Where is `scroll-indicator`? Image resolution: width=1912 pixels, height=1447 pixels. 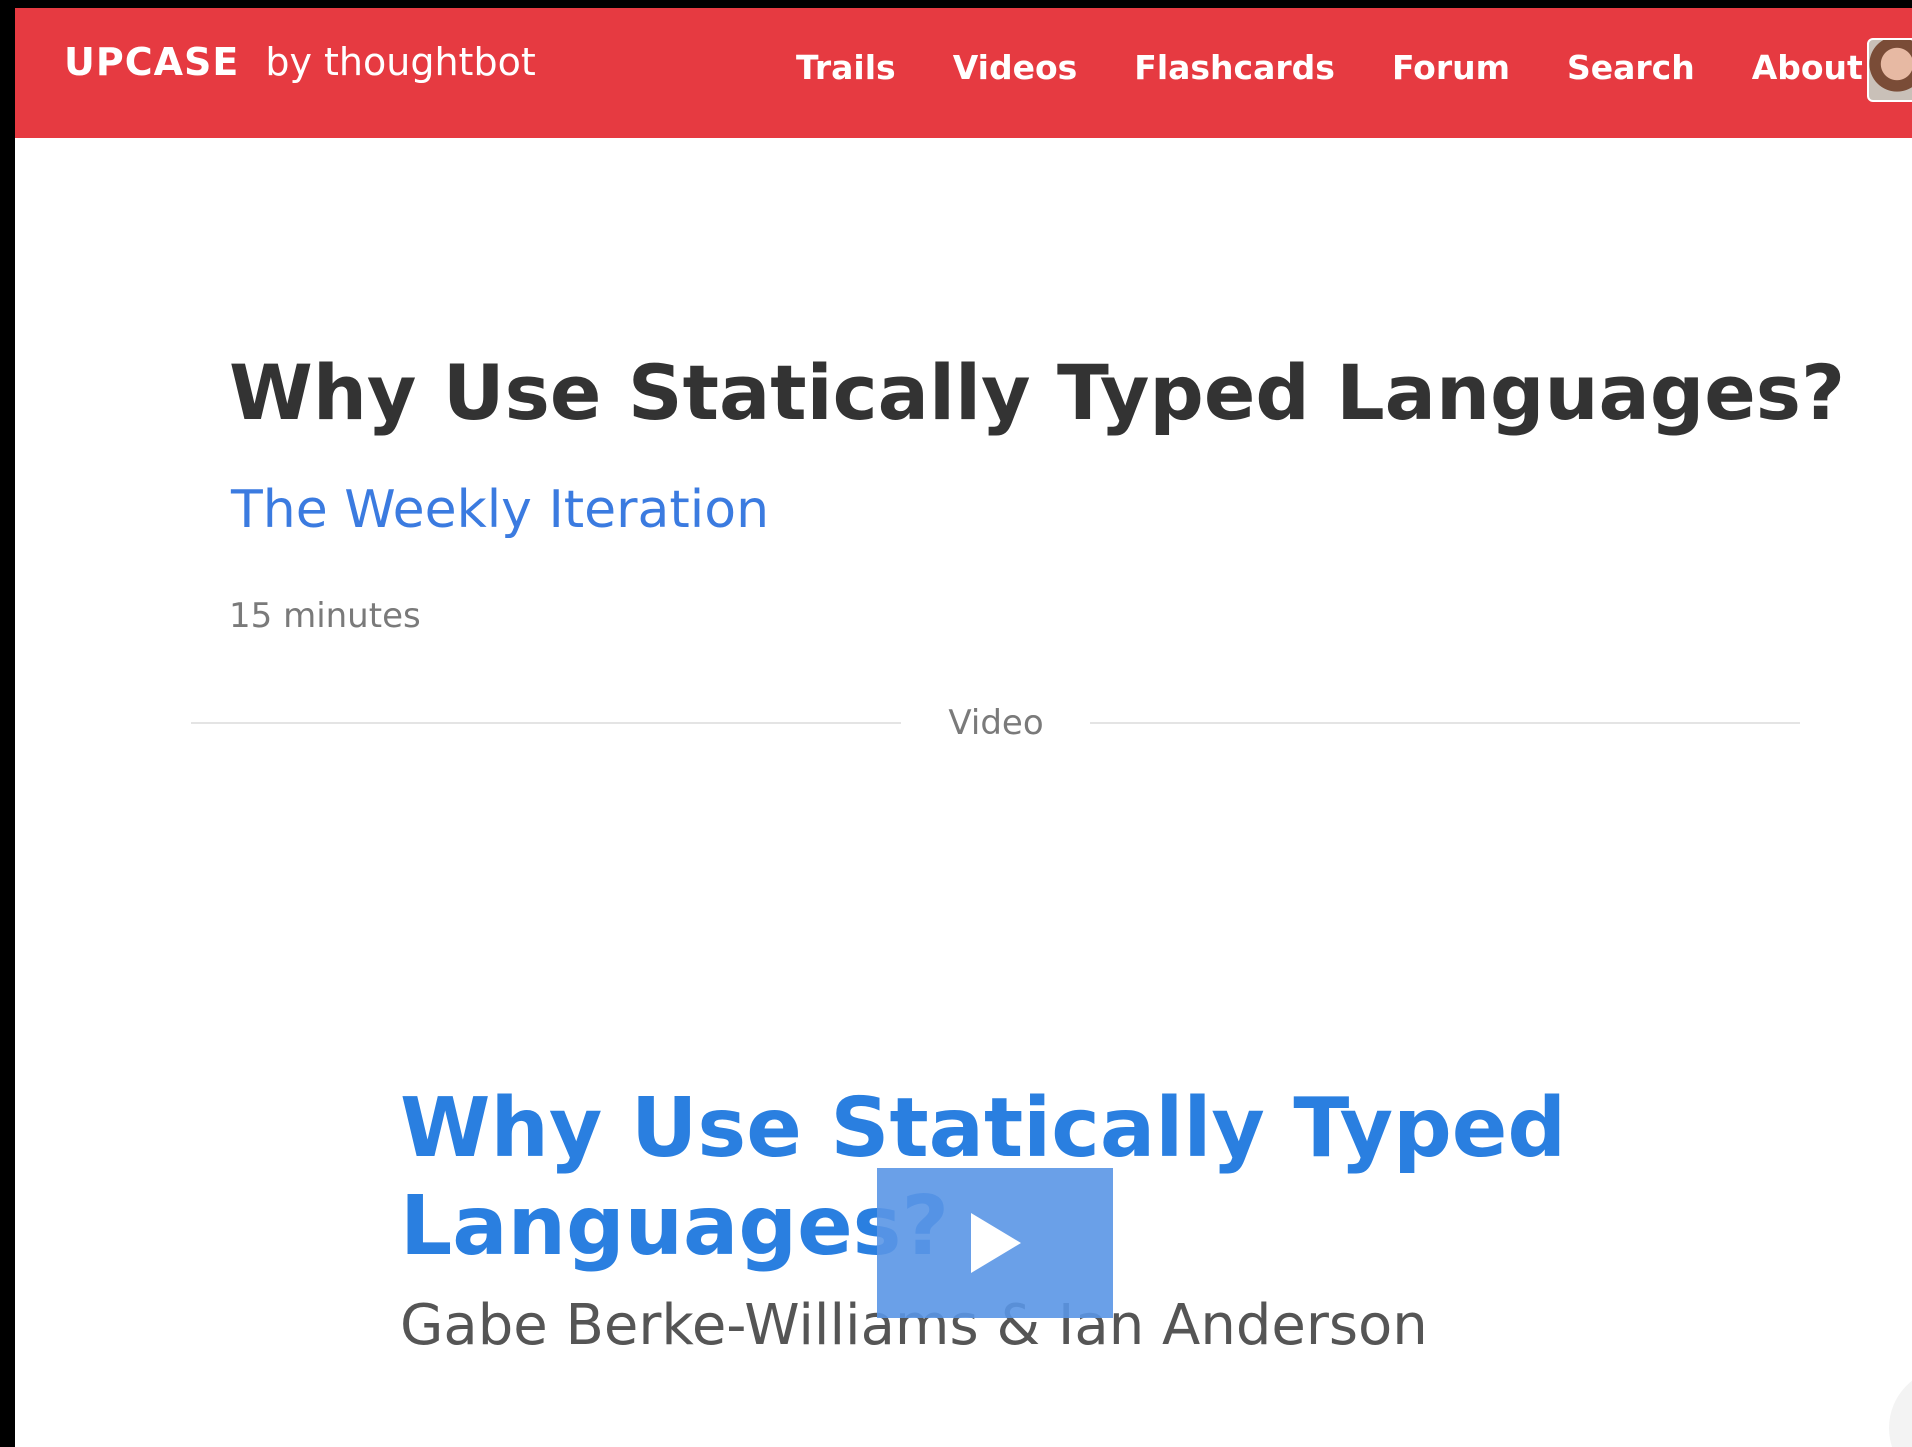 scroll-indicator is located at coordinates (1900, 1407).